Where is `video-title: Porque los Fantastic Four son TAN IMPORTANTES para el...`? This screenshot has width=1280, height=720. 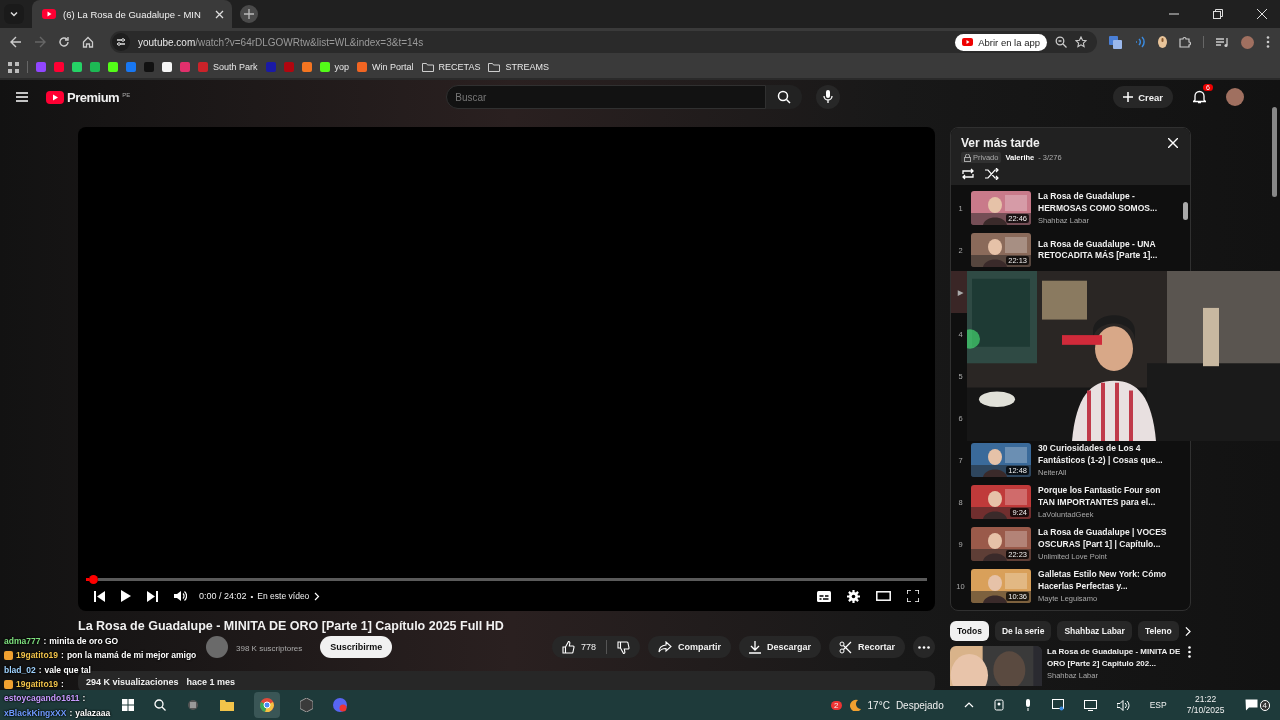 video-title: Porque los Fantastic Four son TAN IMPORTANTES para el... is located at coordinates (1100, 496).